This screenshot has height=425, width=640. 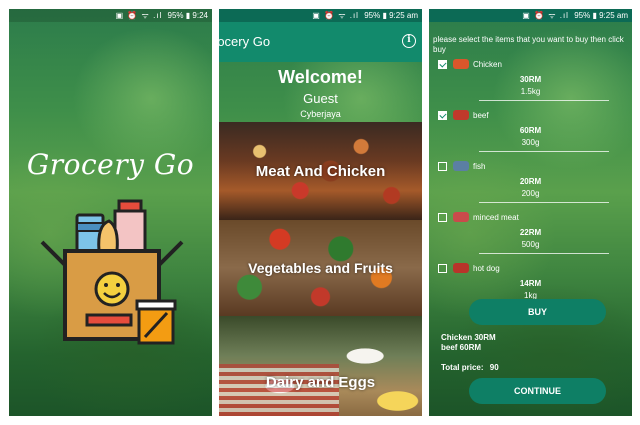 What do you see at coordinates (409, 41) in the screenshot?
I see `info-icon: i` at bounding box center [409, 41].